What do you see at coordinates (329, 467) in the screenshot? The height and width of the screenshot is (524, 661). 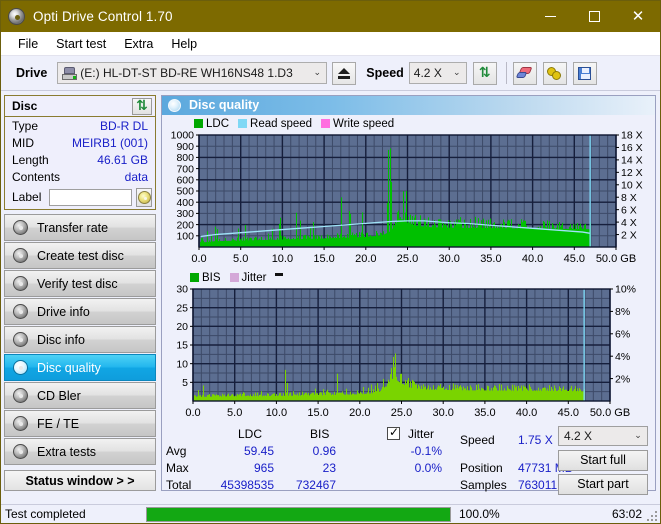 I see `stats-bis-max: 23` at bounding box center [329, 467].